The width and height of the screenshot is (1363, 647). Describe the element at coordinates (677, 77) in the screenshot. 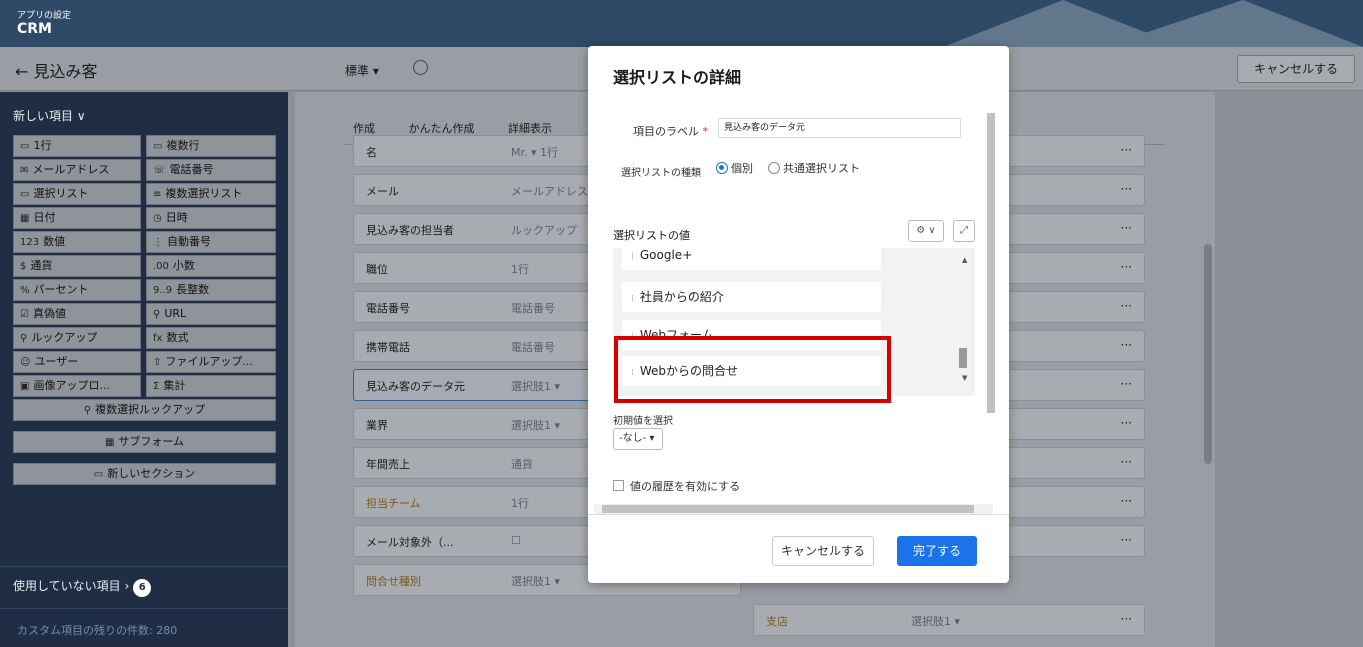

I see `dialog-title: 選択リストの詳細` at that location.